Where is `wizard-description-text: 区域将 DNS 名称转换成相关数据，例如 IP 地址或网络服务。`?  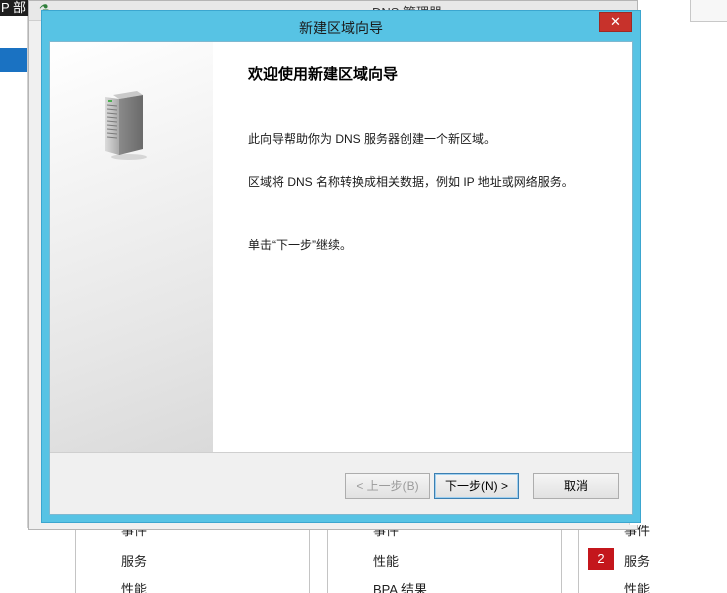 wizard-description-text: 区域将 DNS 名称转换成相关数据，例如 IP 地址或网络服务。 is located at coordinates (411, 182).